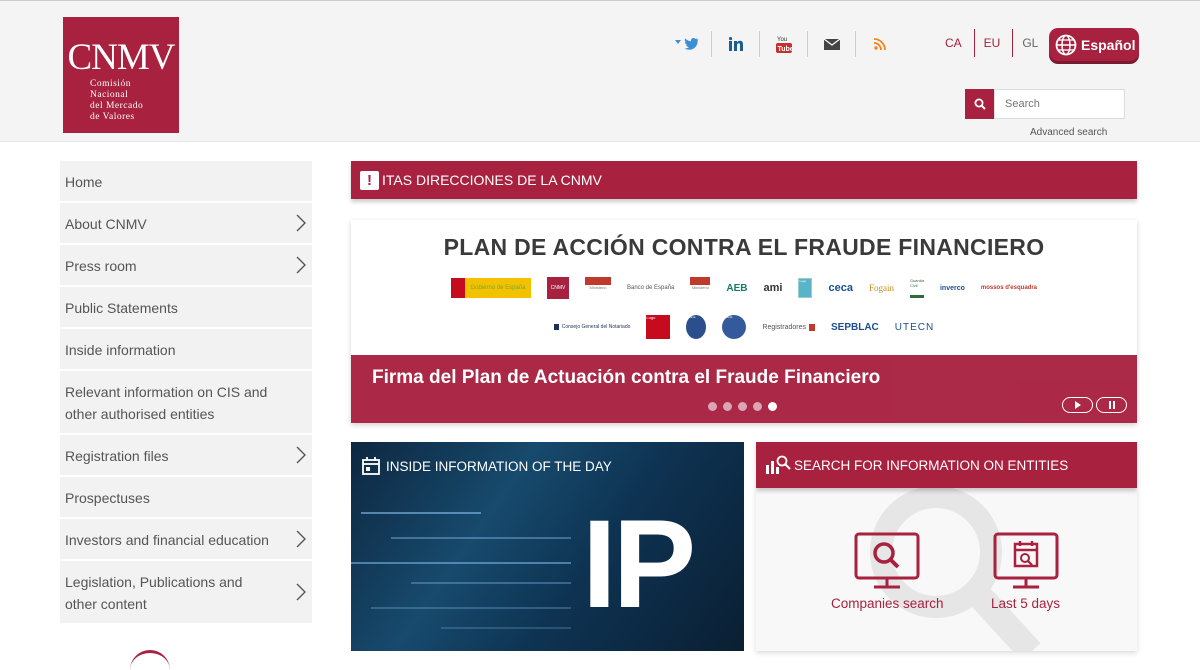 This screenshot has height=670, width=1200. Describe the element at coordinates (371, 466) in the screenshot. I see `calendar-icon` at that location.